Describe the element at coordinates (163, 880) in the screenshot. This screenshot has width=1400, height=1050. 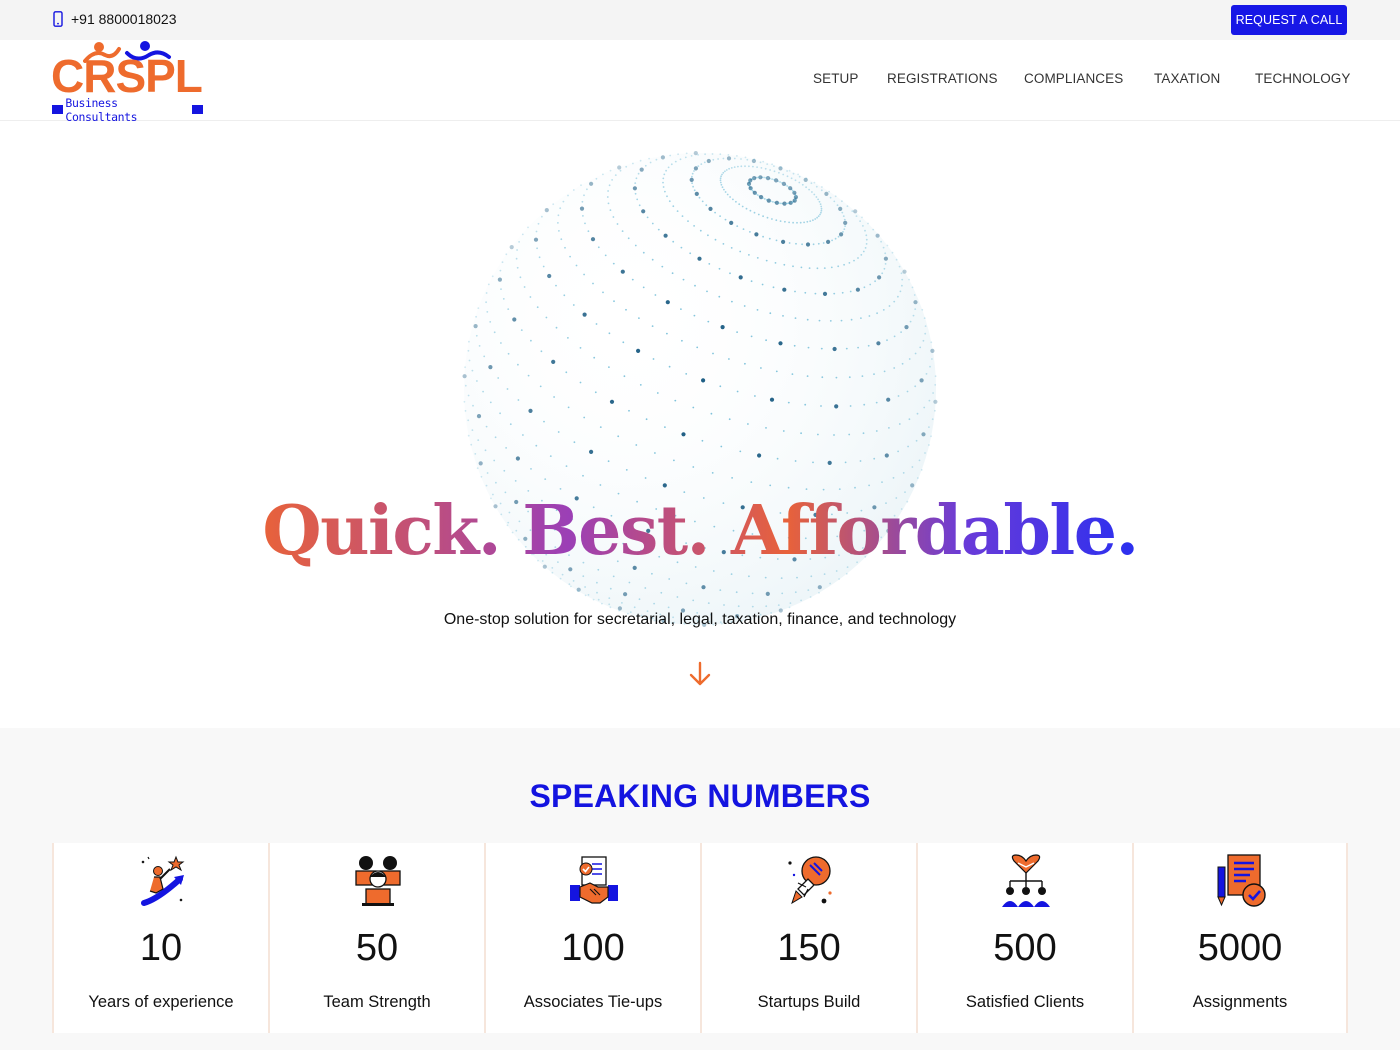
I see `growth-icon` at that location.